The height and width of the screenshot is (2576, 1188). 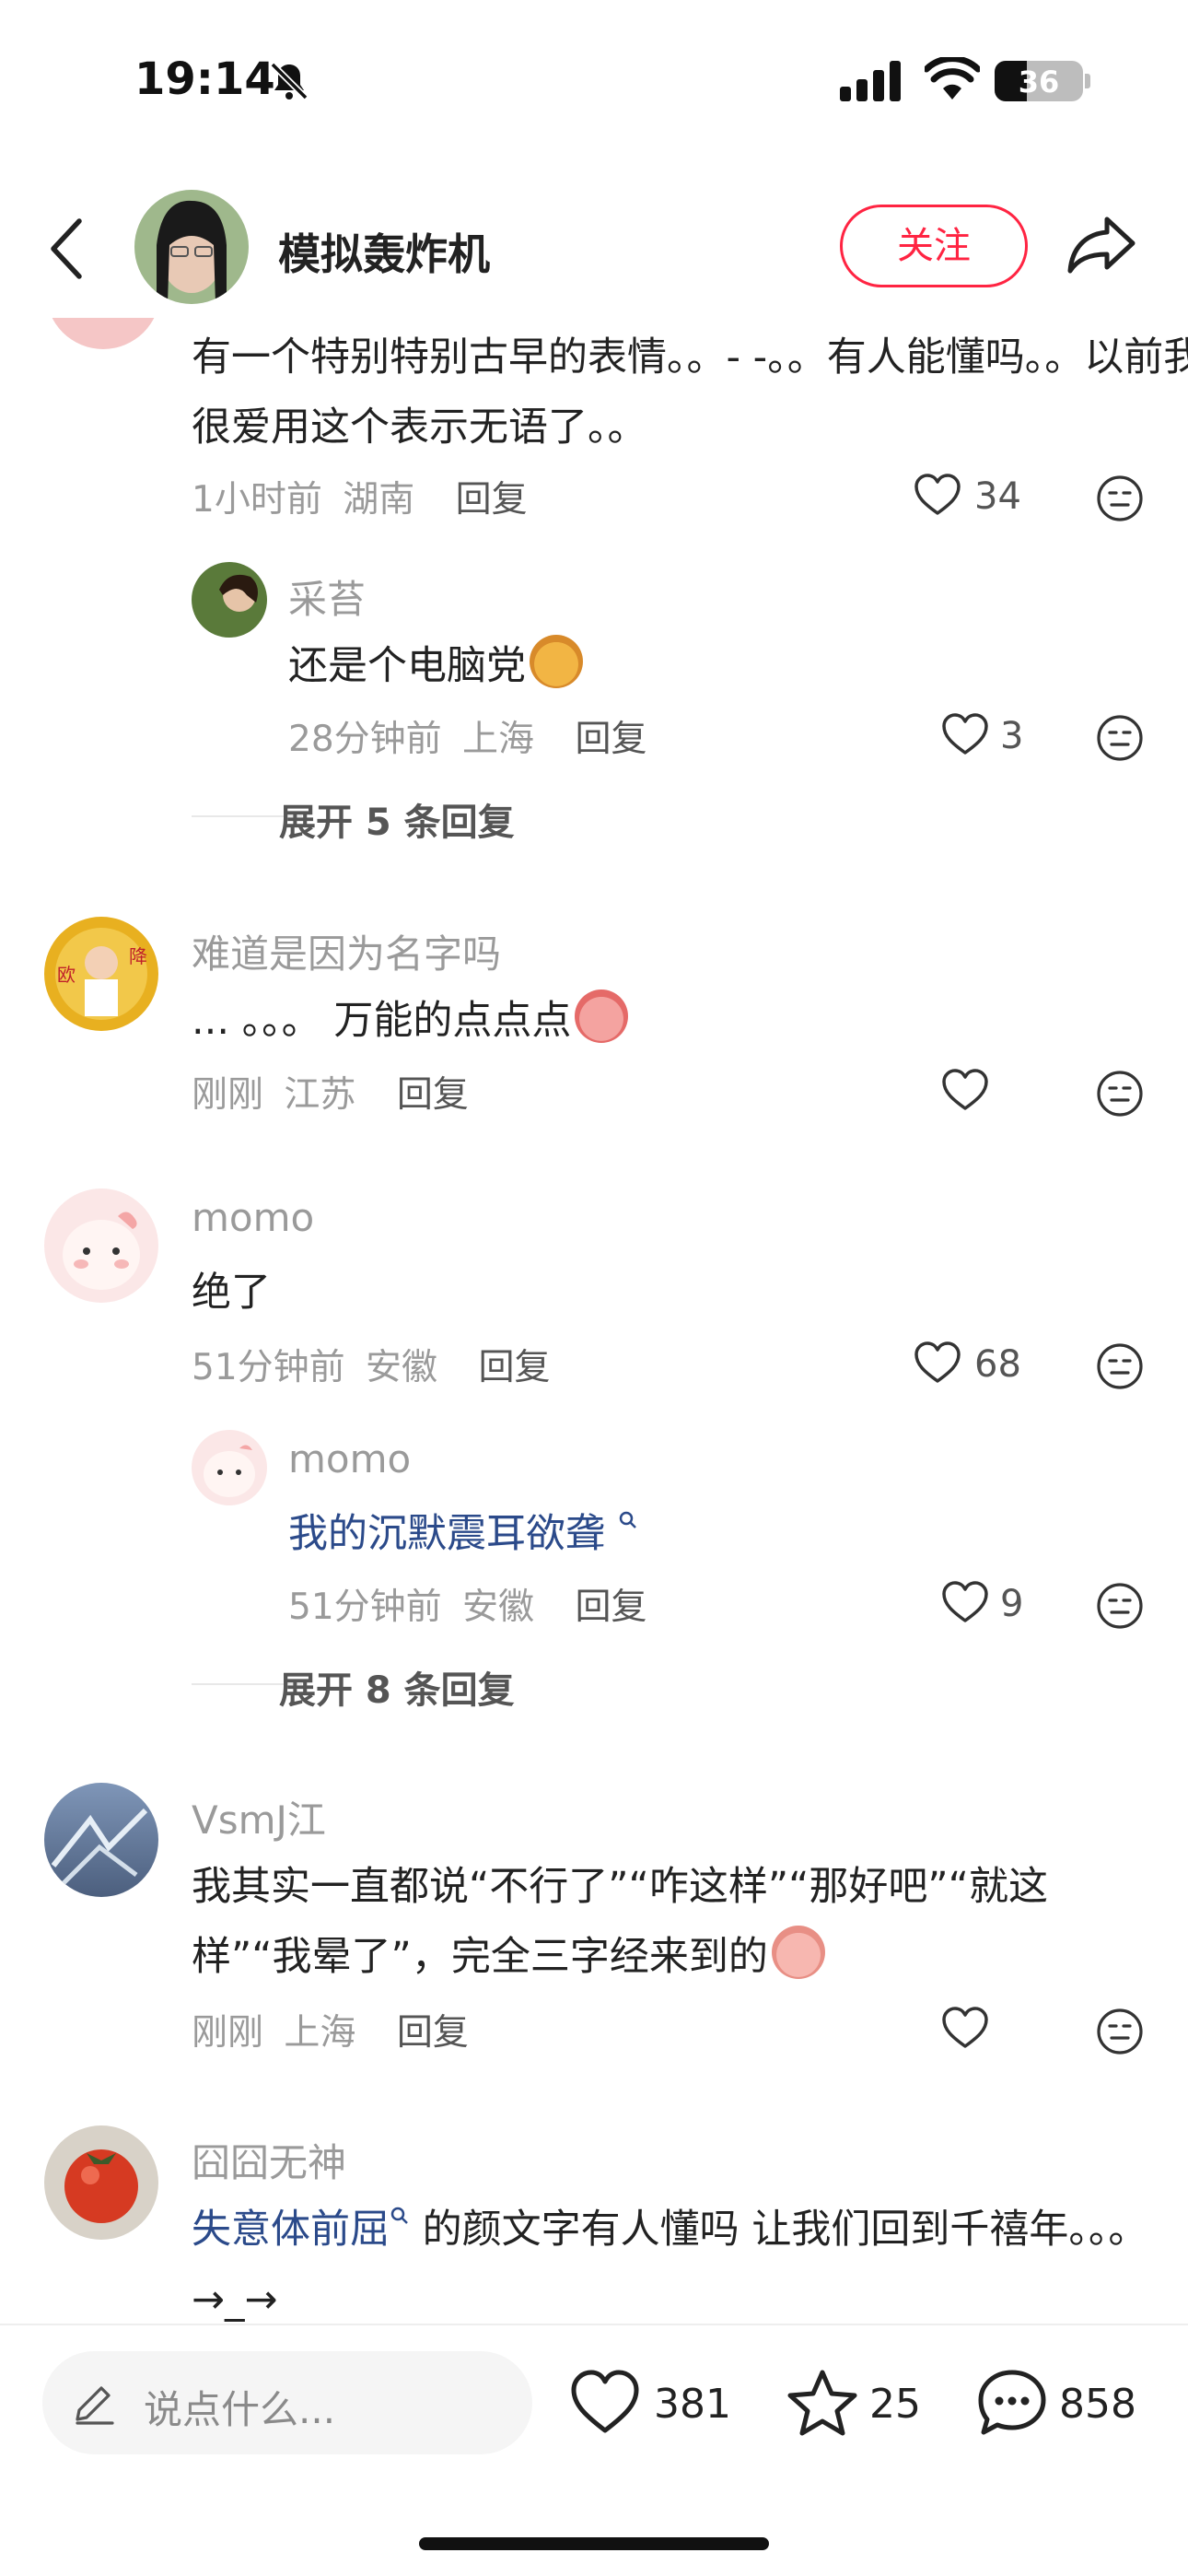 I want to click on comment-meta: 51分钟前 安徽 回复, so click(x=371, y=1364).